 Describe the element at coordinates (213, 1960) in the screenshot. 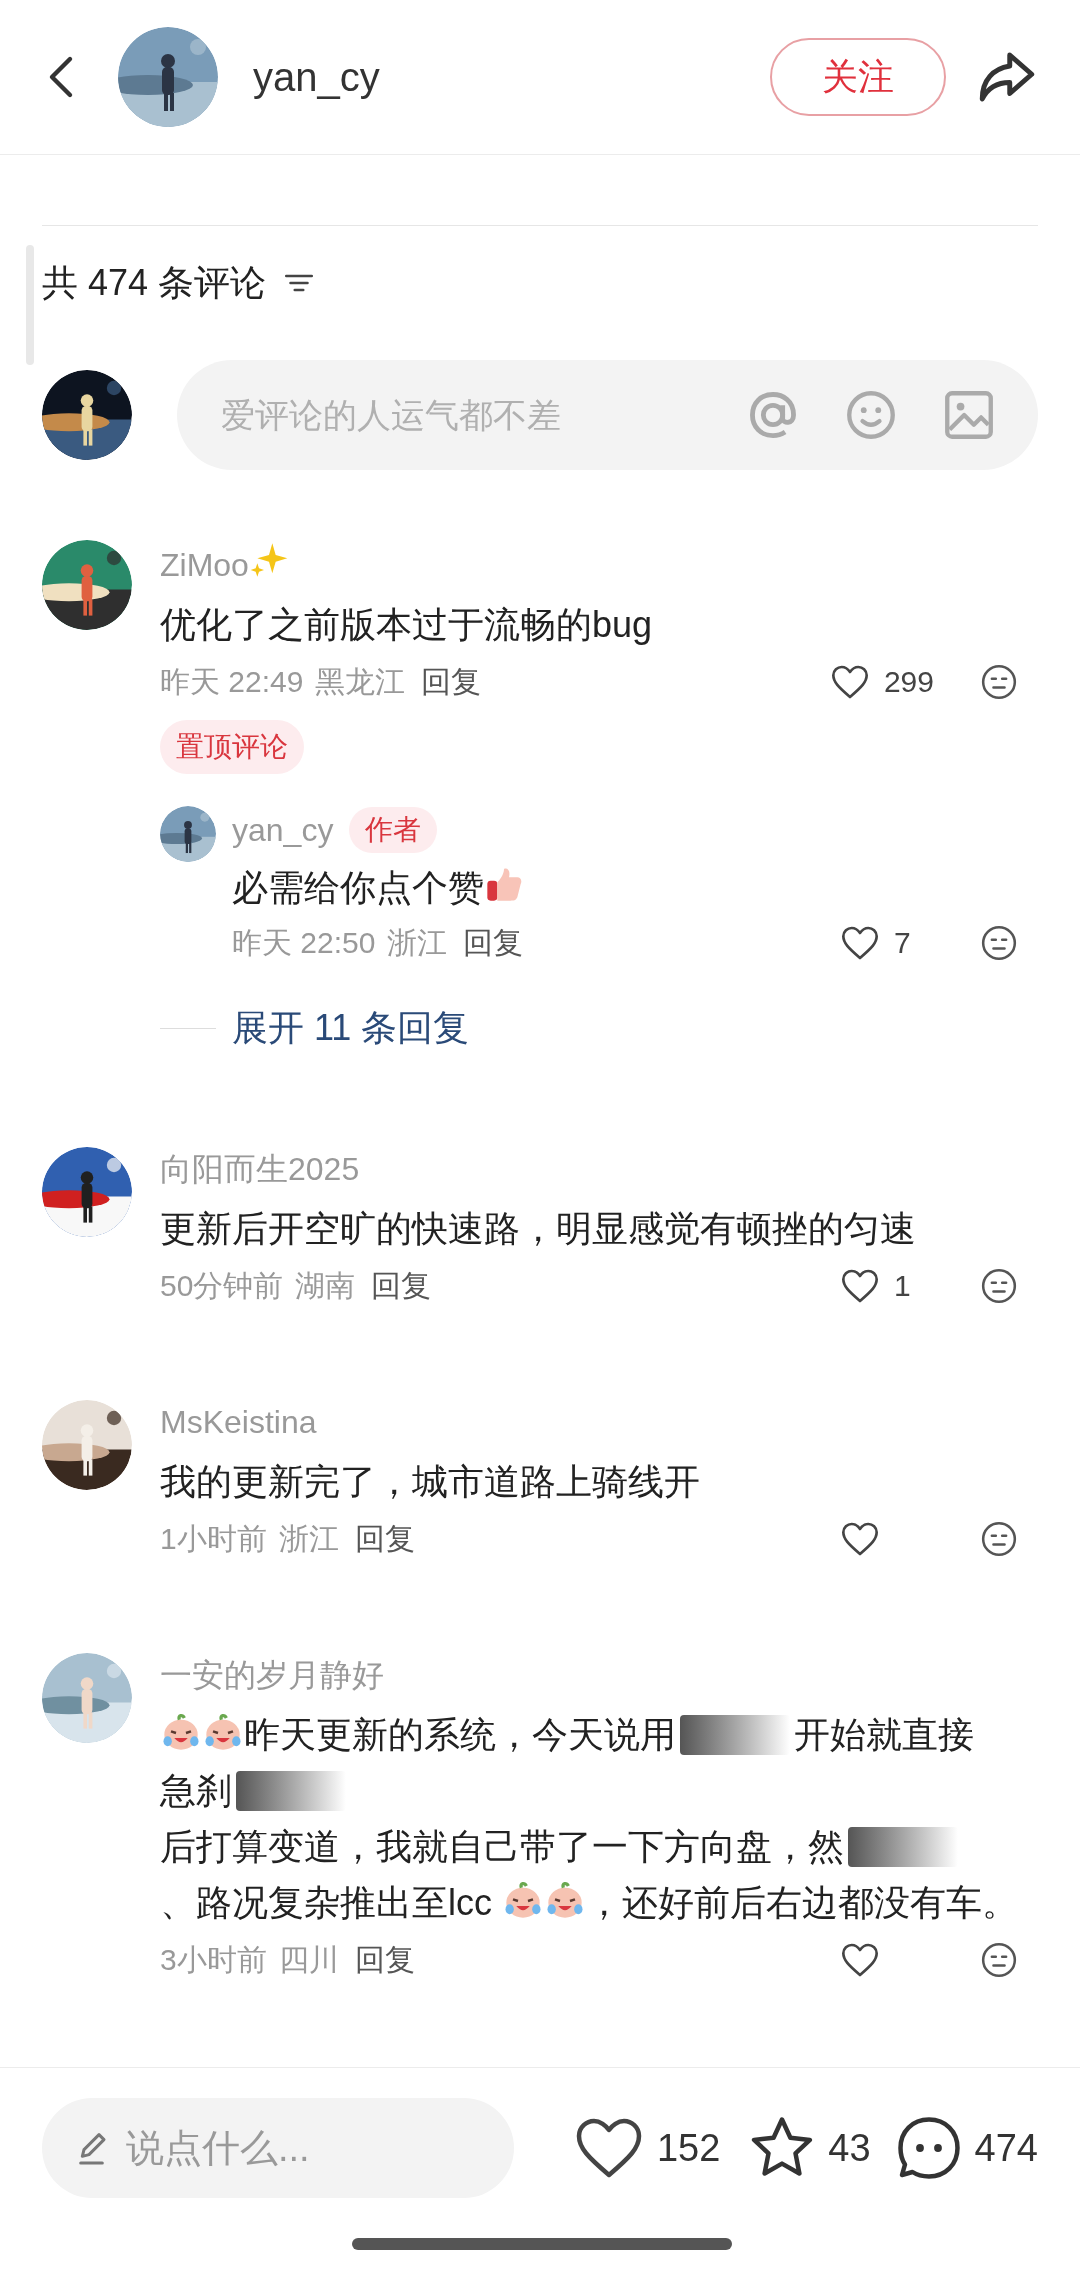

I see `comment-time: 3小时前` at that location.